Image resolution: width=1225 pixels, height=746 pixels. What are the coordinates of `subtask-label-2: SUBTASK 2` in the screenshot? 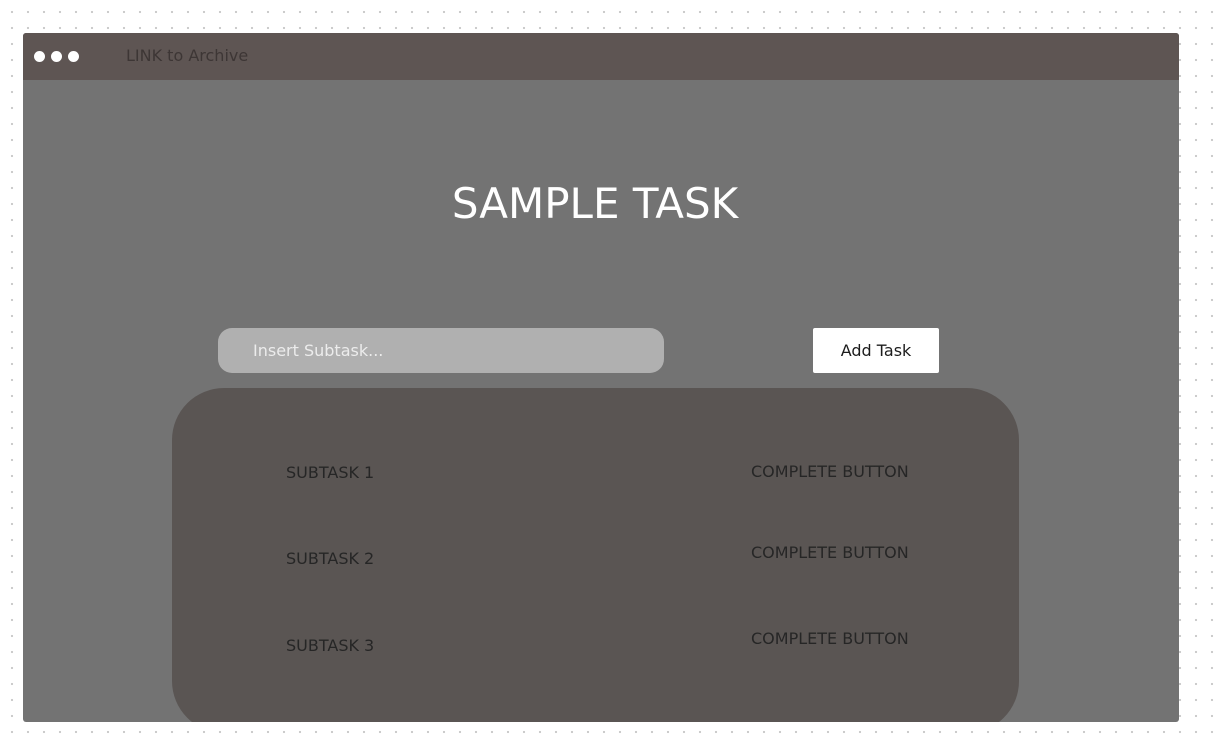 It's located at (330, 558).